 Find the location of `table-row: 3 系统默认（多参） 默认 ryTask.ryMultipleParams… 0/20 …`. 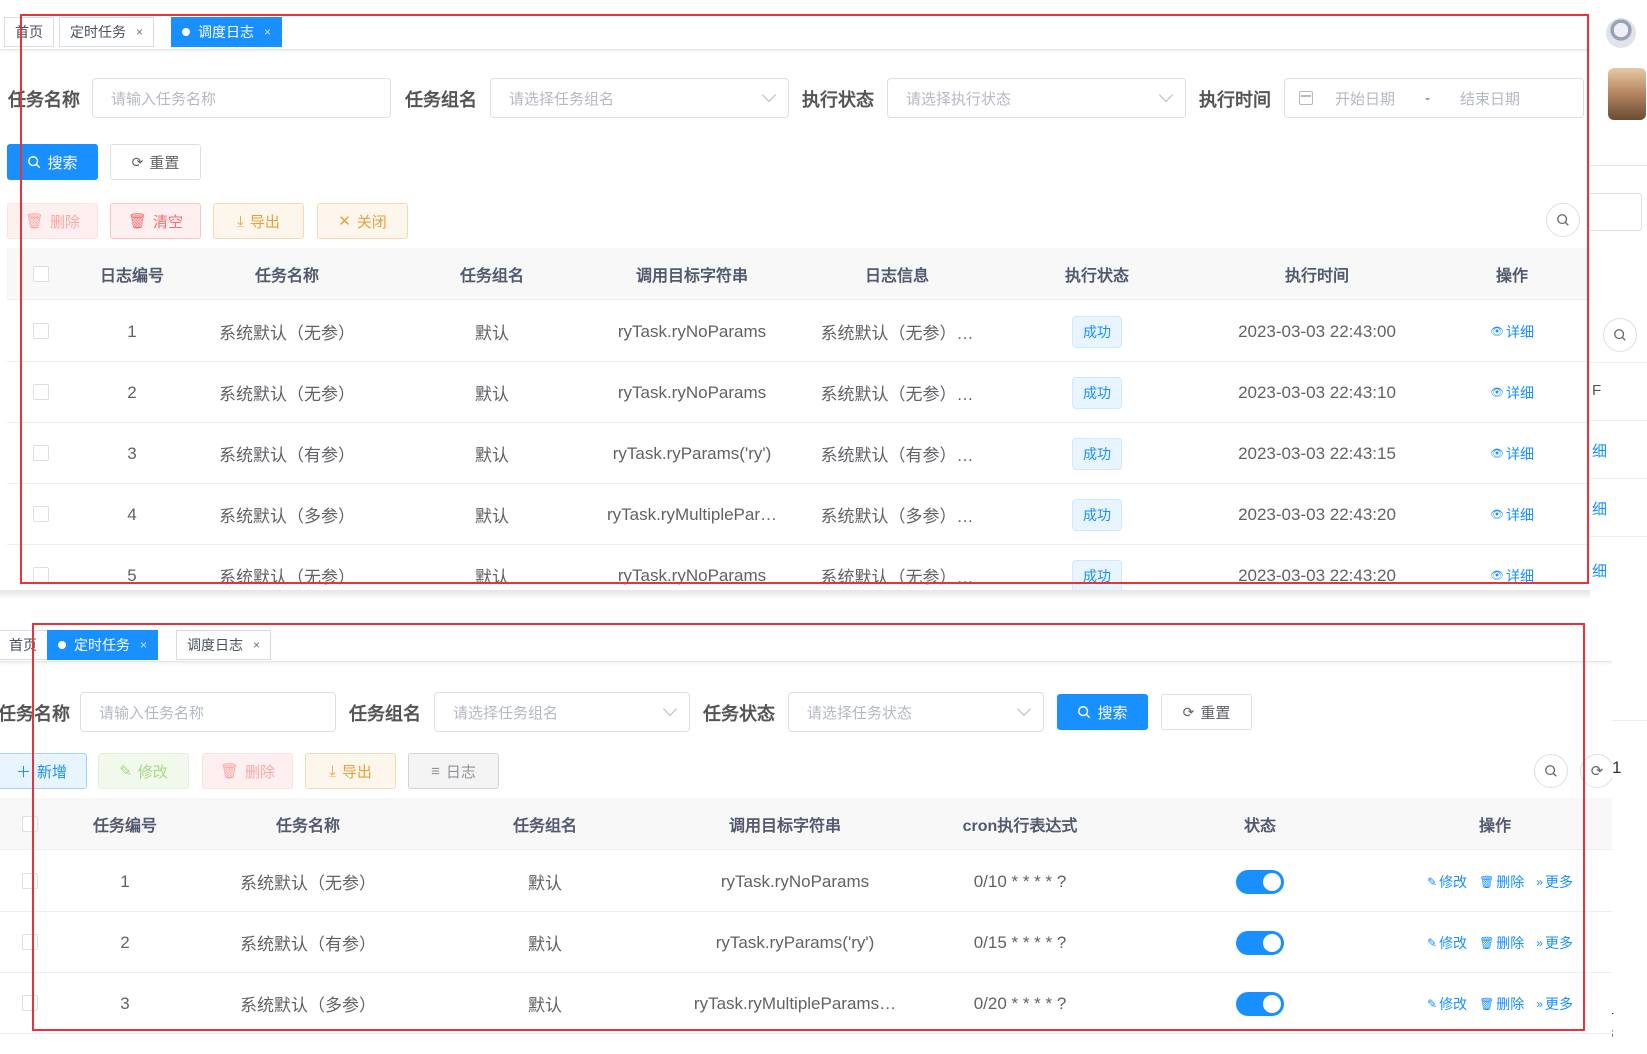

table-row: 3 系统默认（多参） 默认 ryTask.ryMultipleParams… 0/20 … is located at coordinates (806, 1003).